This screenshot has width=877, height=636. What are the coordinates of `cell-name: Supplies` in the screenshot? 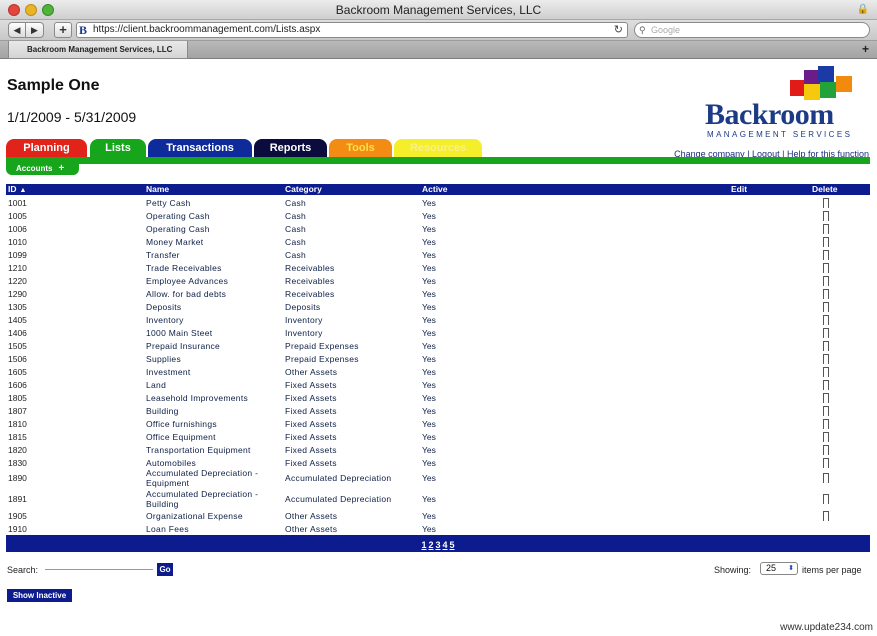 It's located at (210, 359).